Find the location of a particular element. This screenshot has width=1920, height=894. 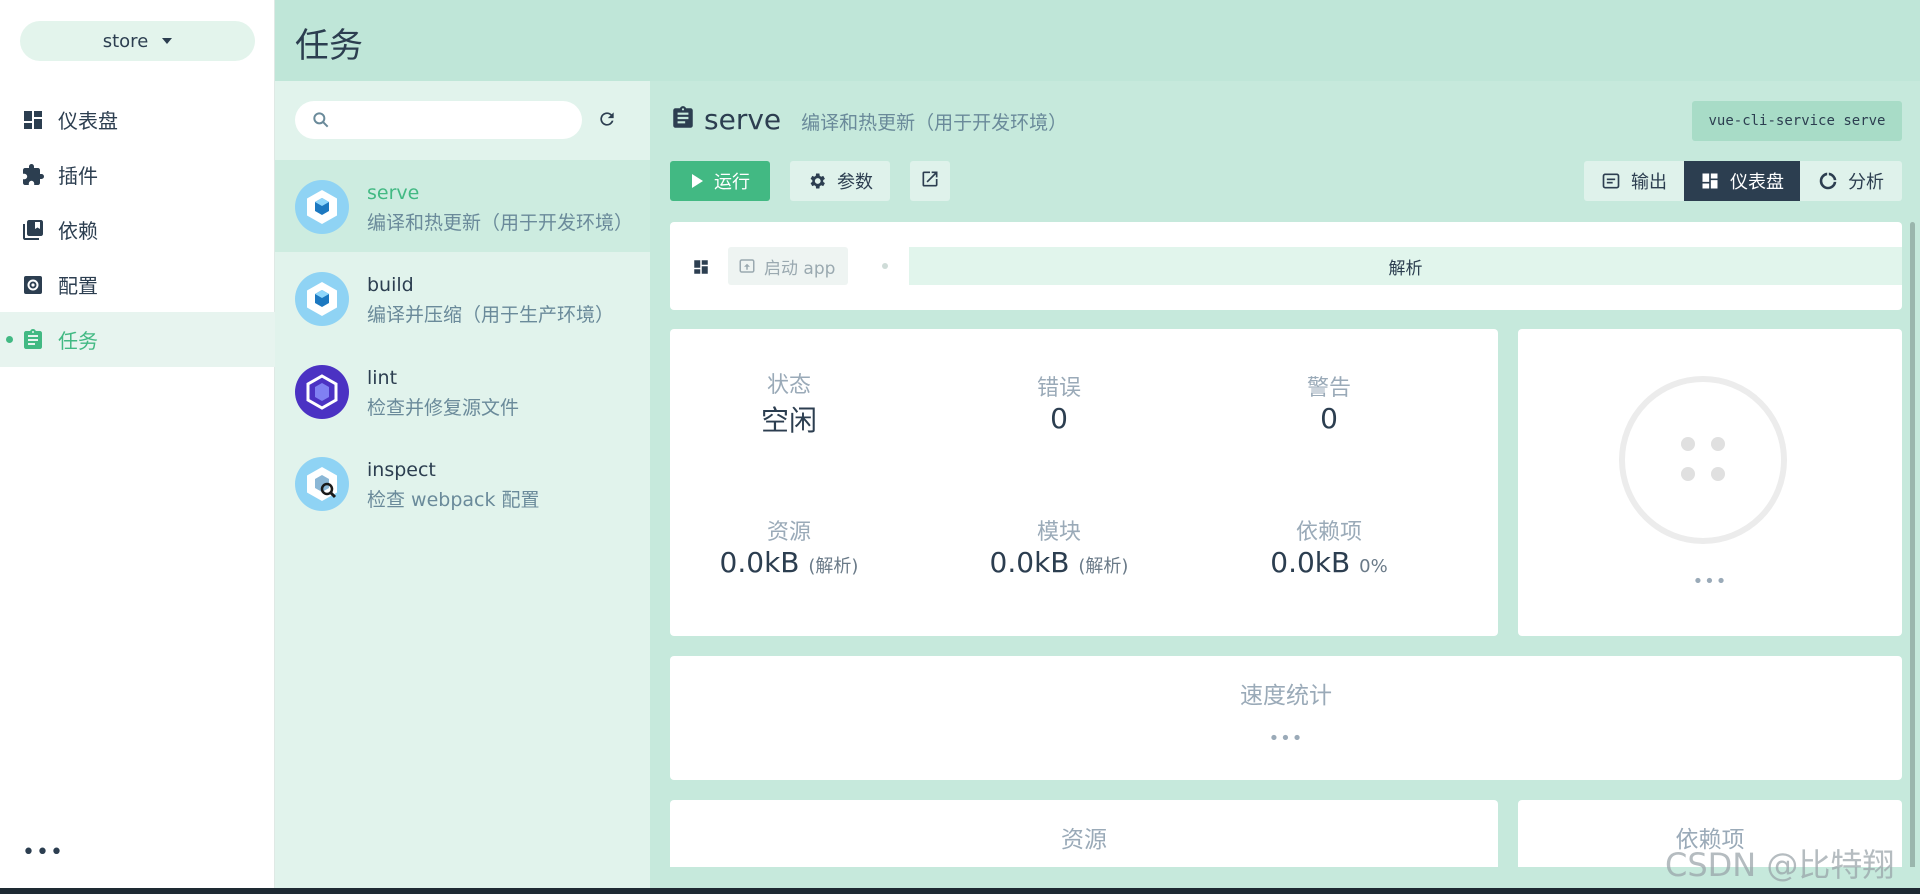

stat-label: 错误 is located at coordinates (1058, 388).